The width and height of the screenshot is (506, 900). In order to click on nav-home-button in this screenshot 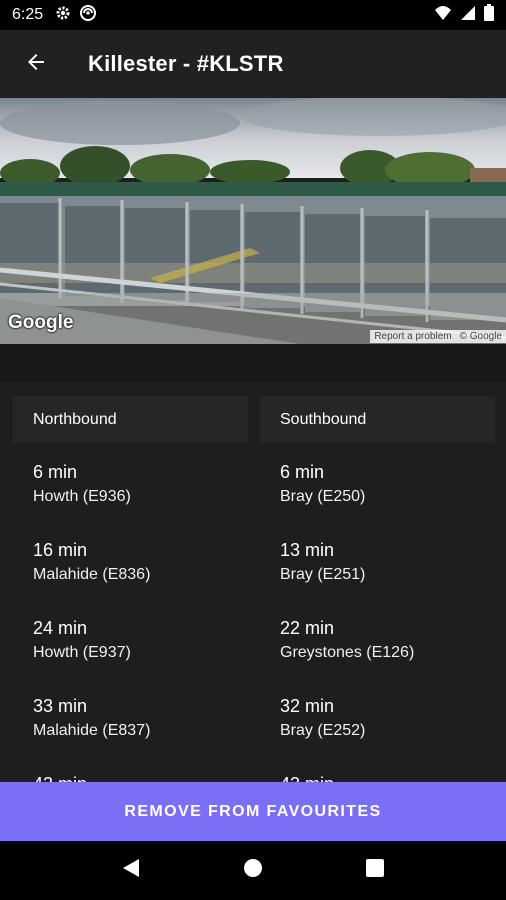, I will do `click(253, 871)`.